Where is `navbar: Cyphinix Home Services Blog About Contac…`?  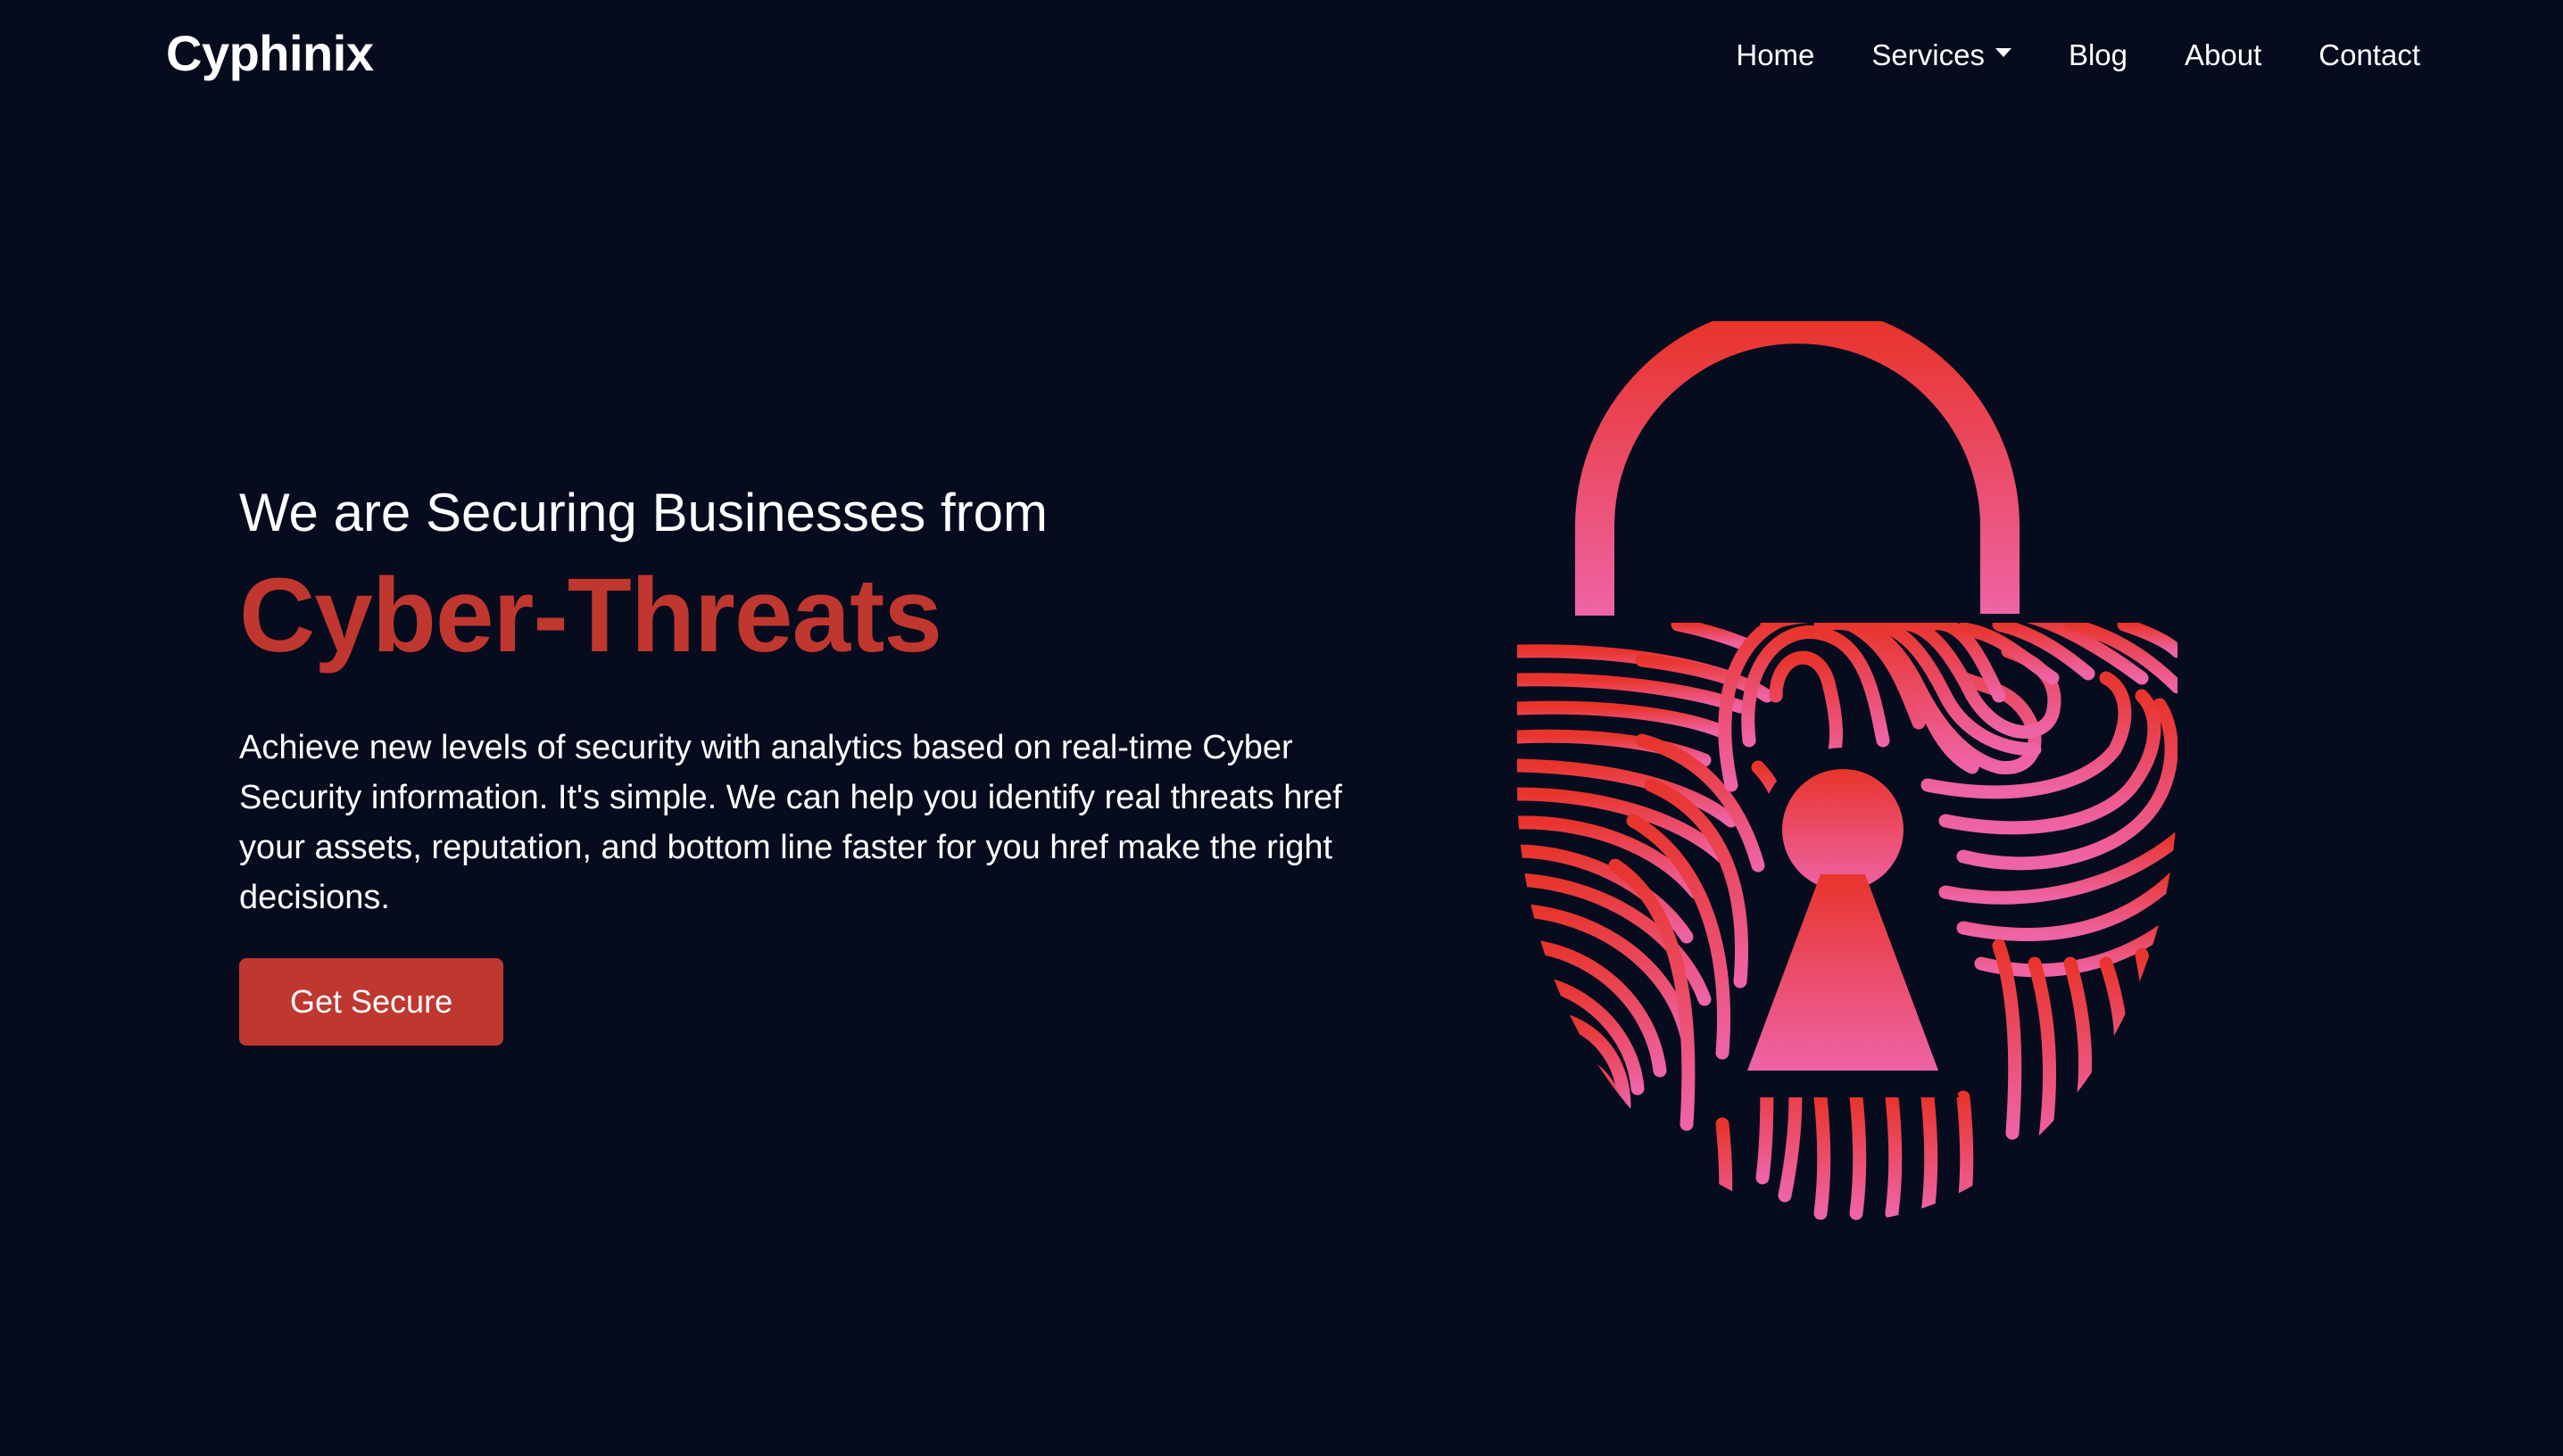
navbar: Cyphinix Home Services Blog About Contac… is located at coordinates (1281, 56).